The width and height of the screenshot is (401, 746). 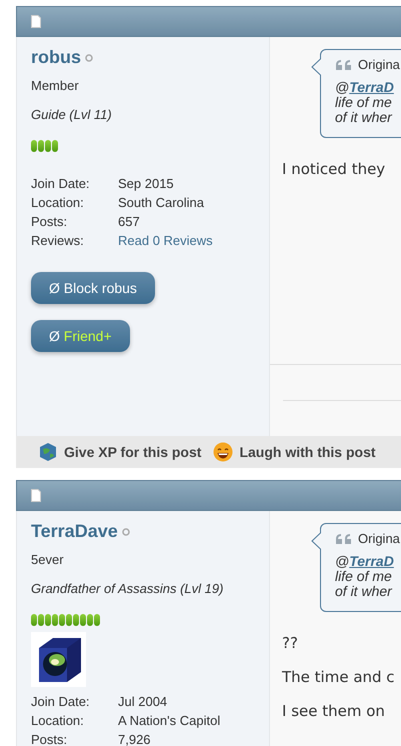 What do you see at coordinates (127, 588) in the screenshot?
I see `user-title: Grandfather of Assassins (Lvl 19)` at bounding box center [127, 588].